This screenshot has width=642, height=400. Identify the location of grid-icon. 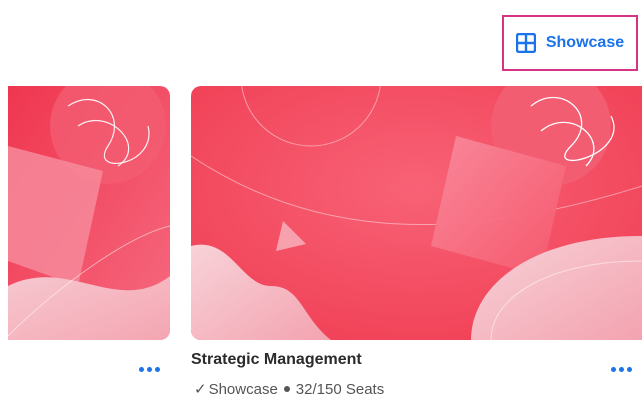
(525, 43).